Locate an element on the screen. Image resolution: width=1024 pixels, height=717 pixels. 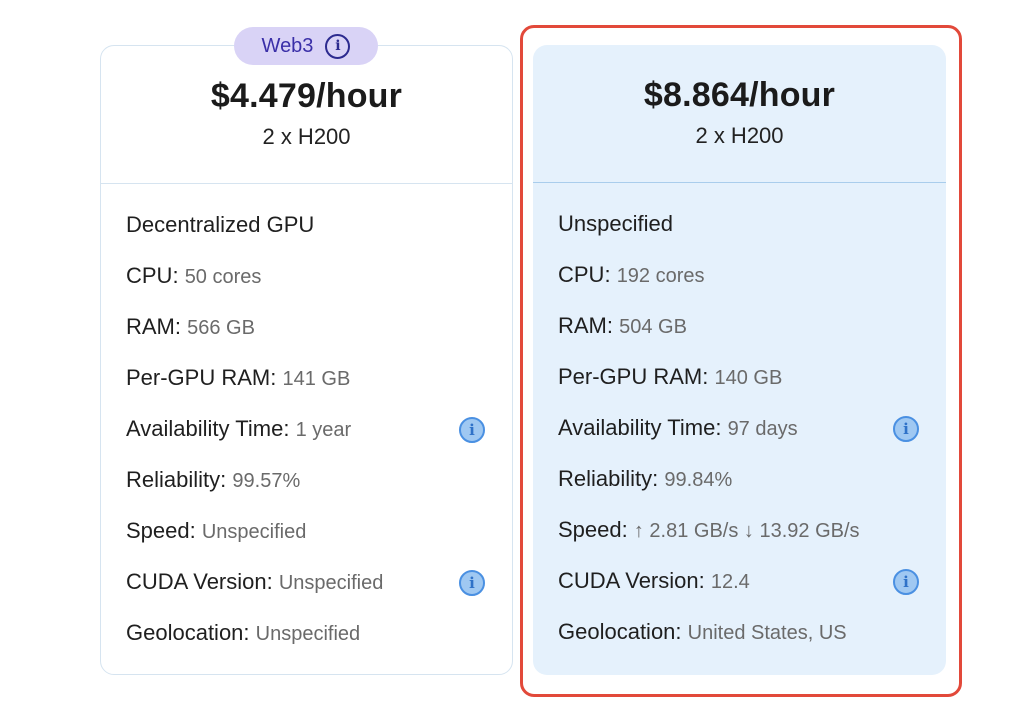
price-label: $8.864/hour is located at coordinates (739, 95).